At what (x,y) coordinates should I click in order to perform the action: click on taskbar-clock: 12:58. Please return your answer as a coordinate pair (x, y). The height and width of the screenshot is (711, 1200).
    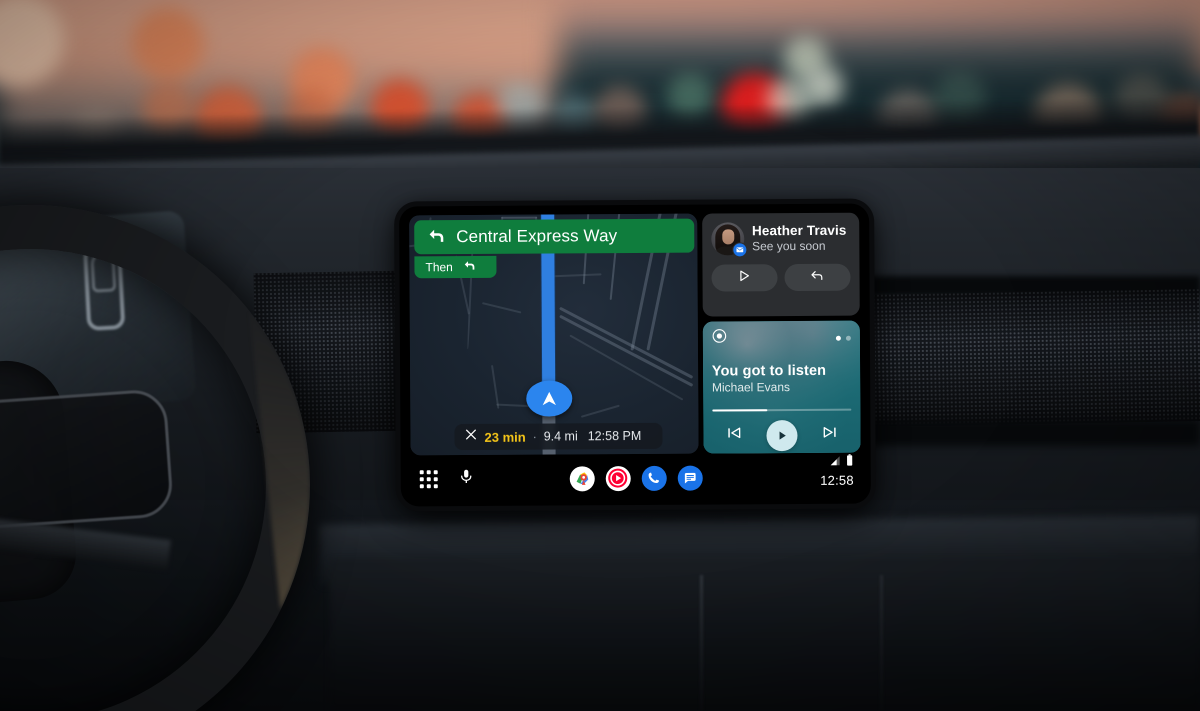
    Looking at the image, I should click on (837, 480).